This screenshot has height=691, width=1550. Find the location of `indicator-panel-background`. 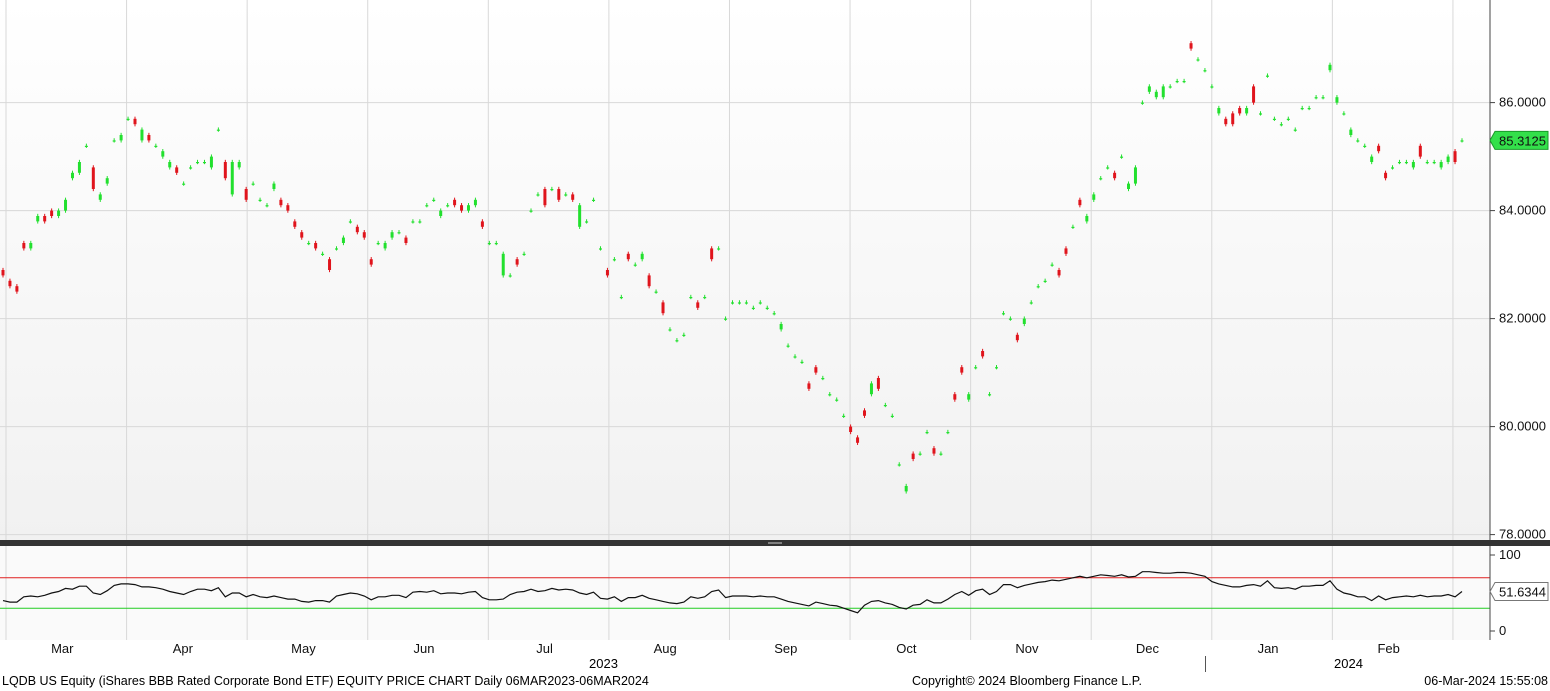

indicator-panel-background is located at coordinates (745, 593).